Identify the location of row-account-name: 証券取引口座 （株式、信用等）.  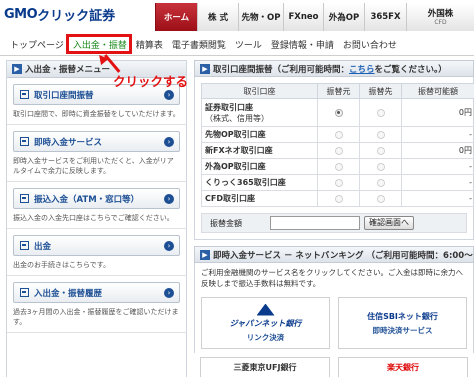
(259, 112).